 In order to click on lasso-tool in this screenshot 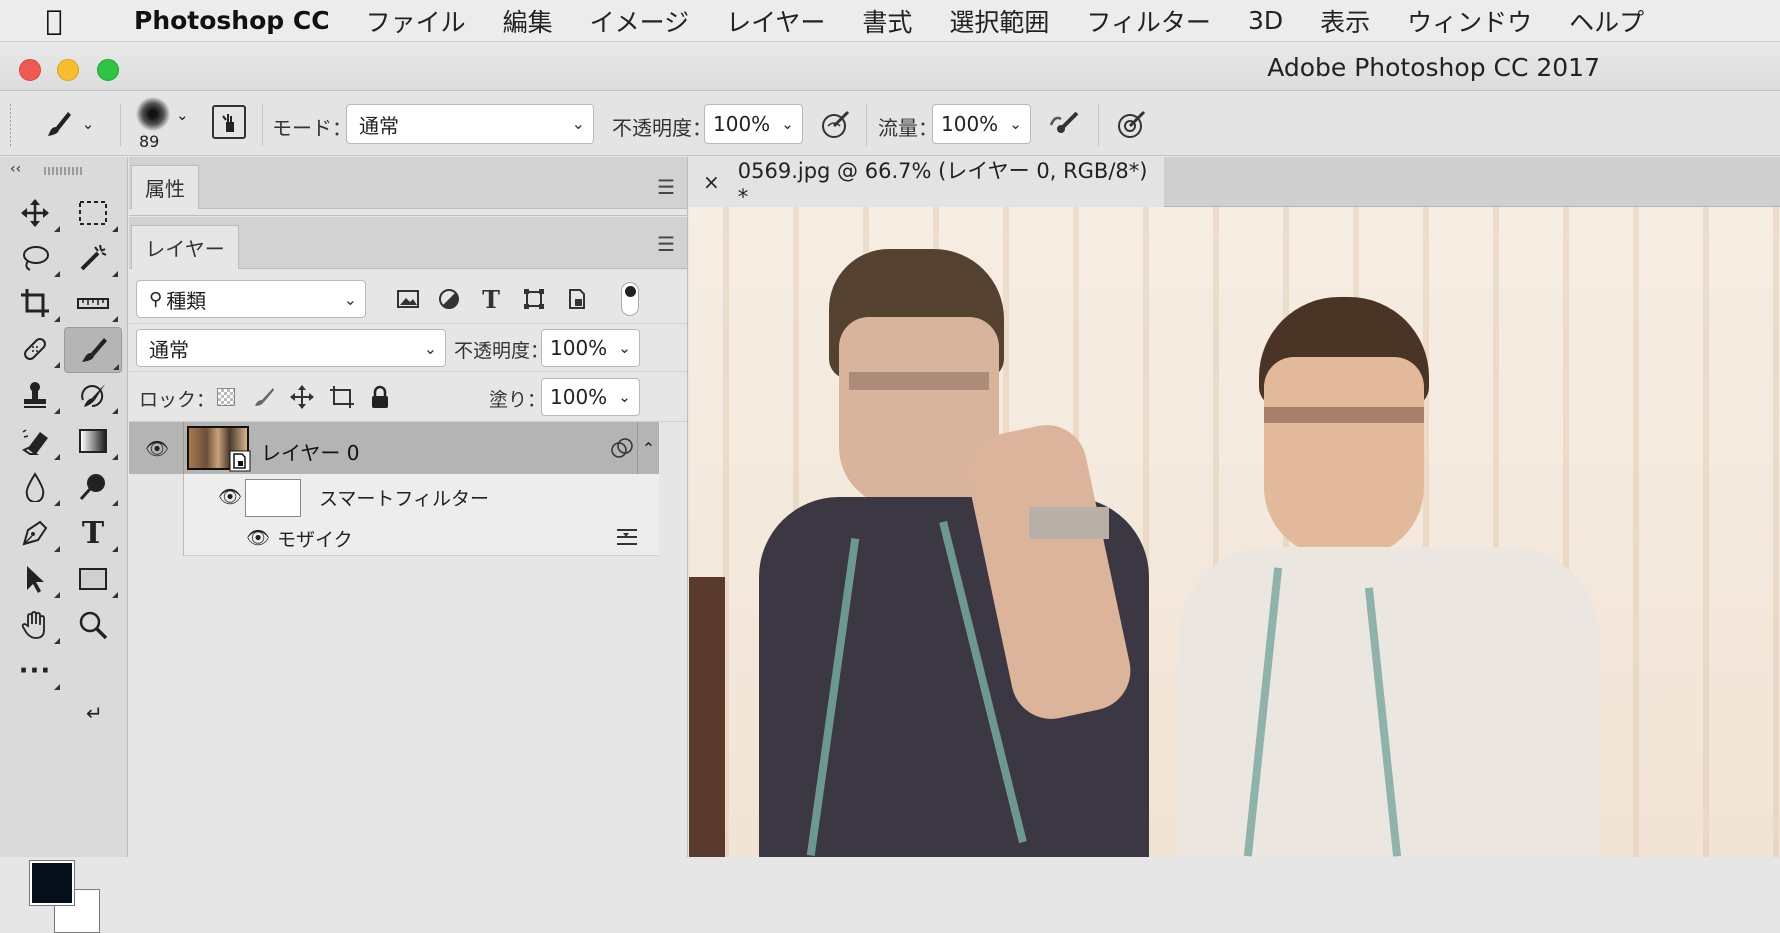, I will do `click(35, 258)`.